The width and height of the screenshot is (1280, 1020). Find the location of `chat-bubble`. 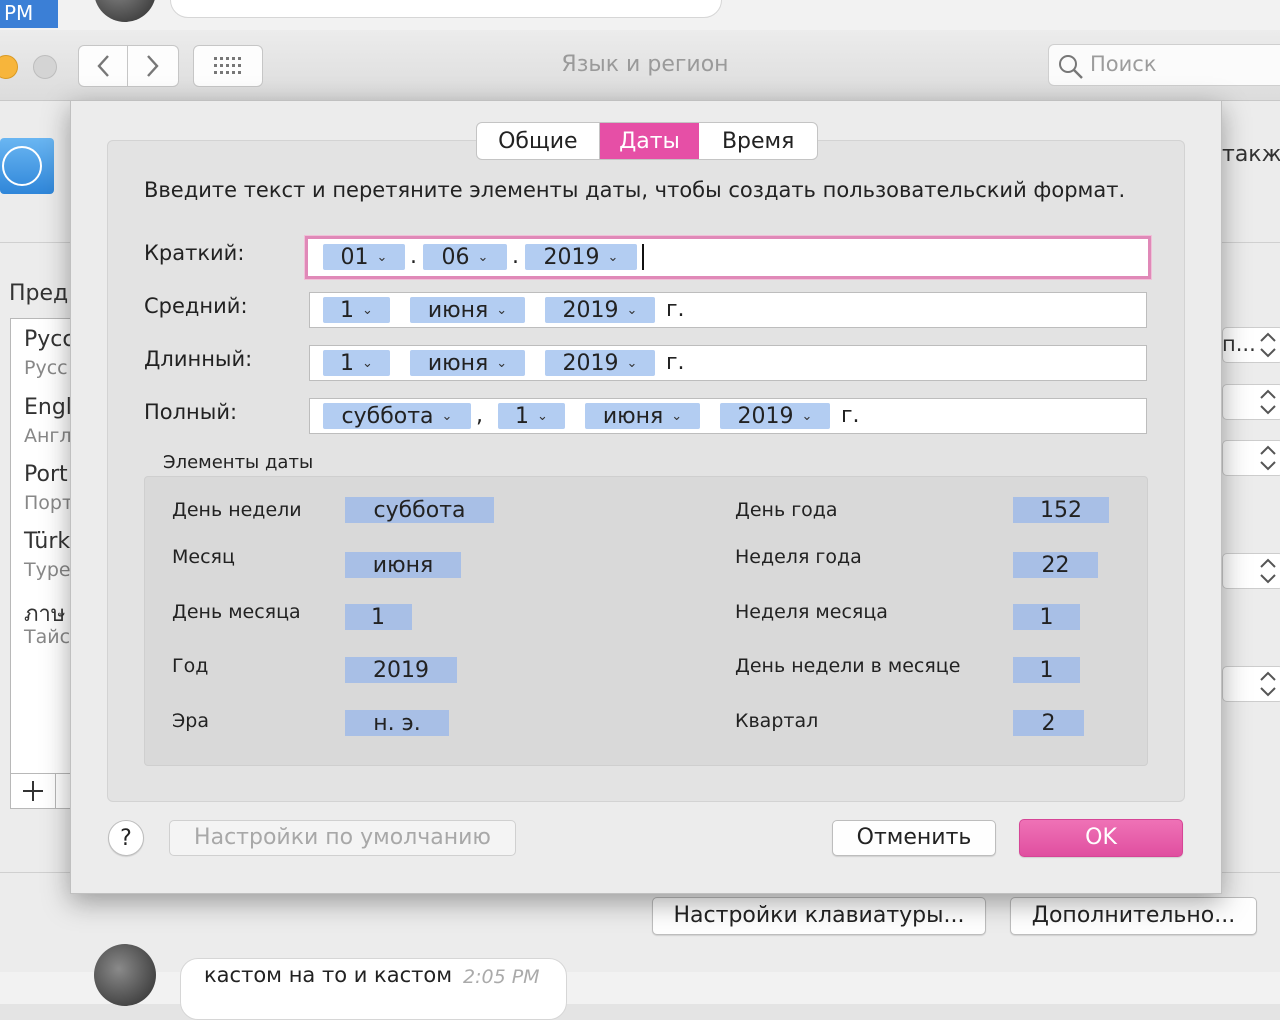

chat-bubble is located at coordinates (446, 9).